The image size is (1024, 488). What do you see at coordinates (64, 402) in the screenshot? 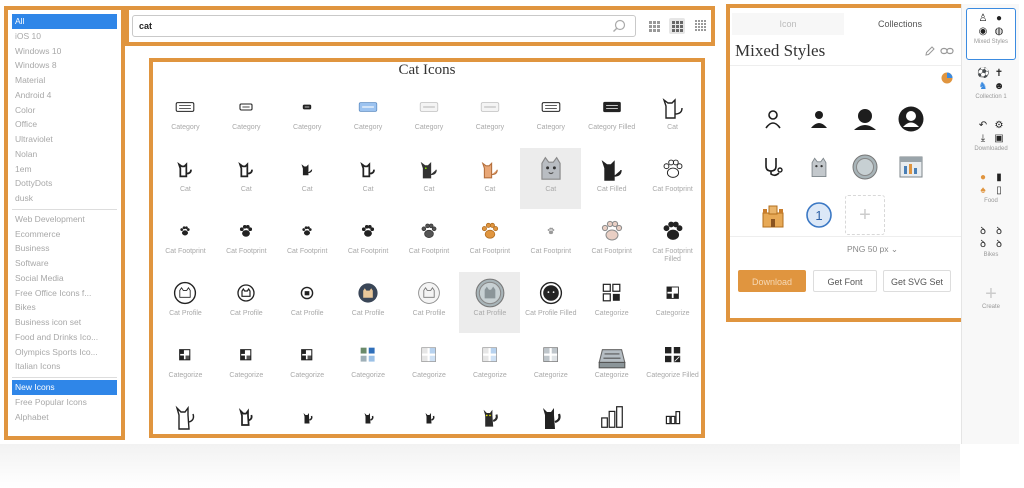
I see `sidebar-item: Free Popular Icons` at bounding box center [64, 402].